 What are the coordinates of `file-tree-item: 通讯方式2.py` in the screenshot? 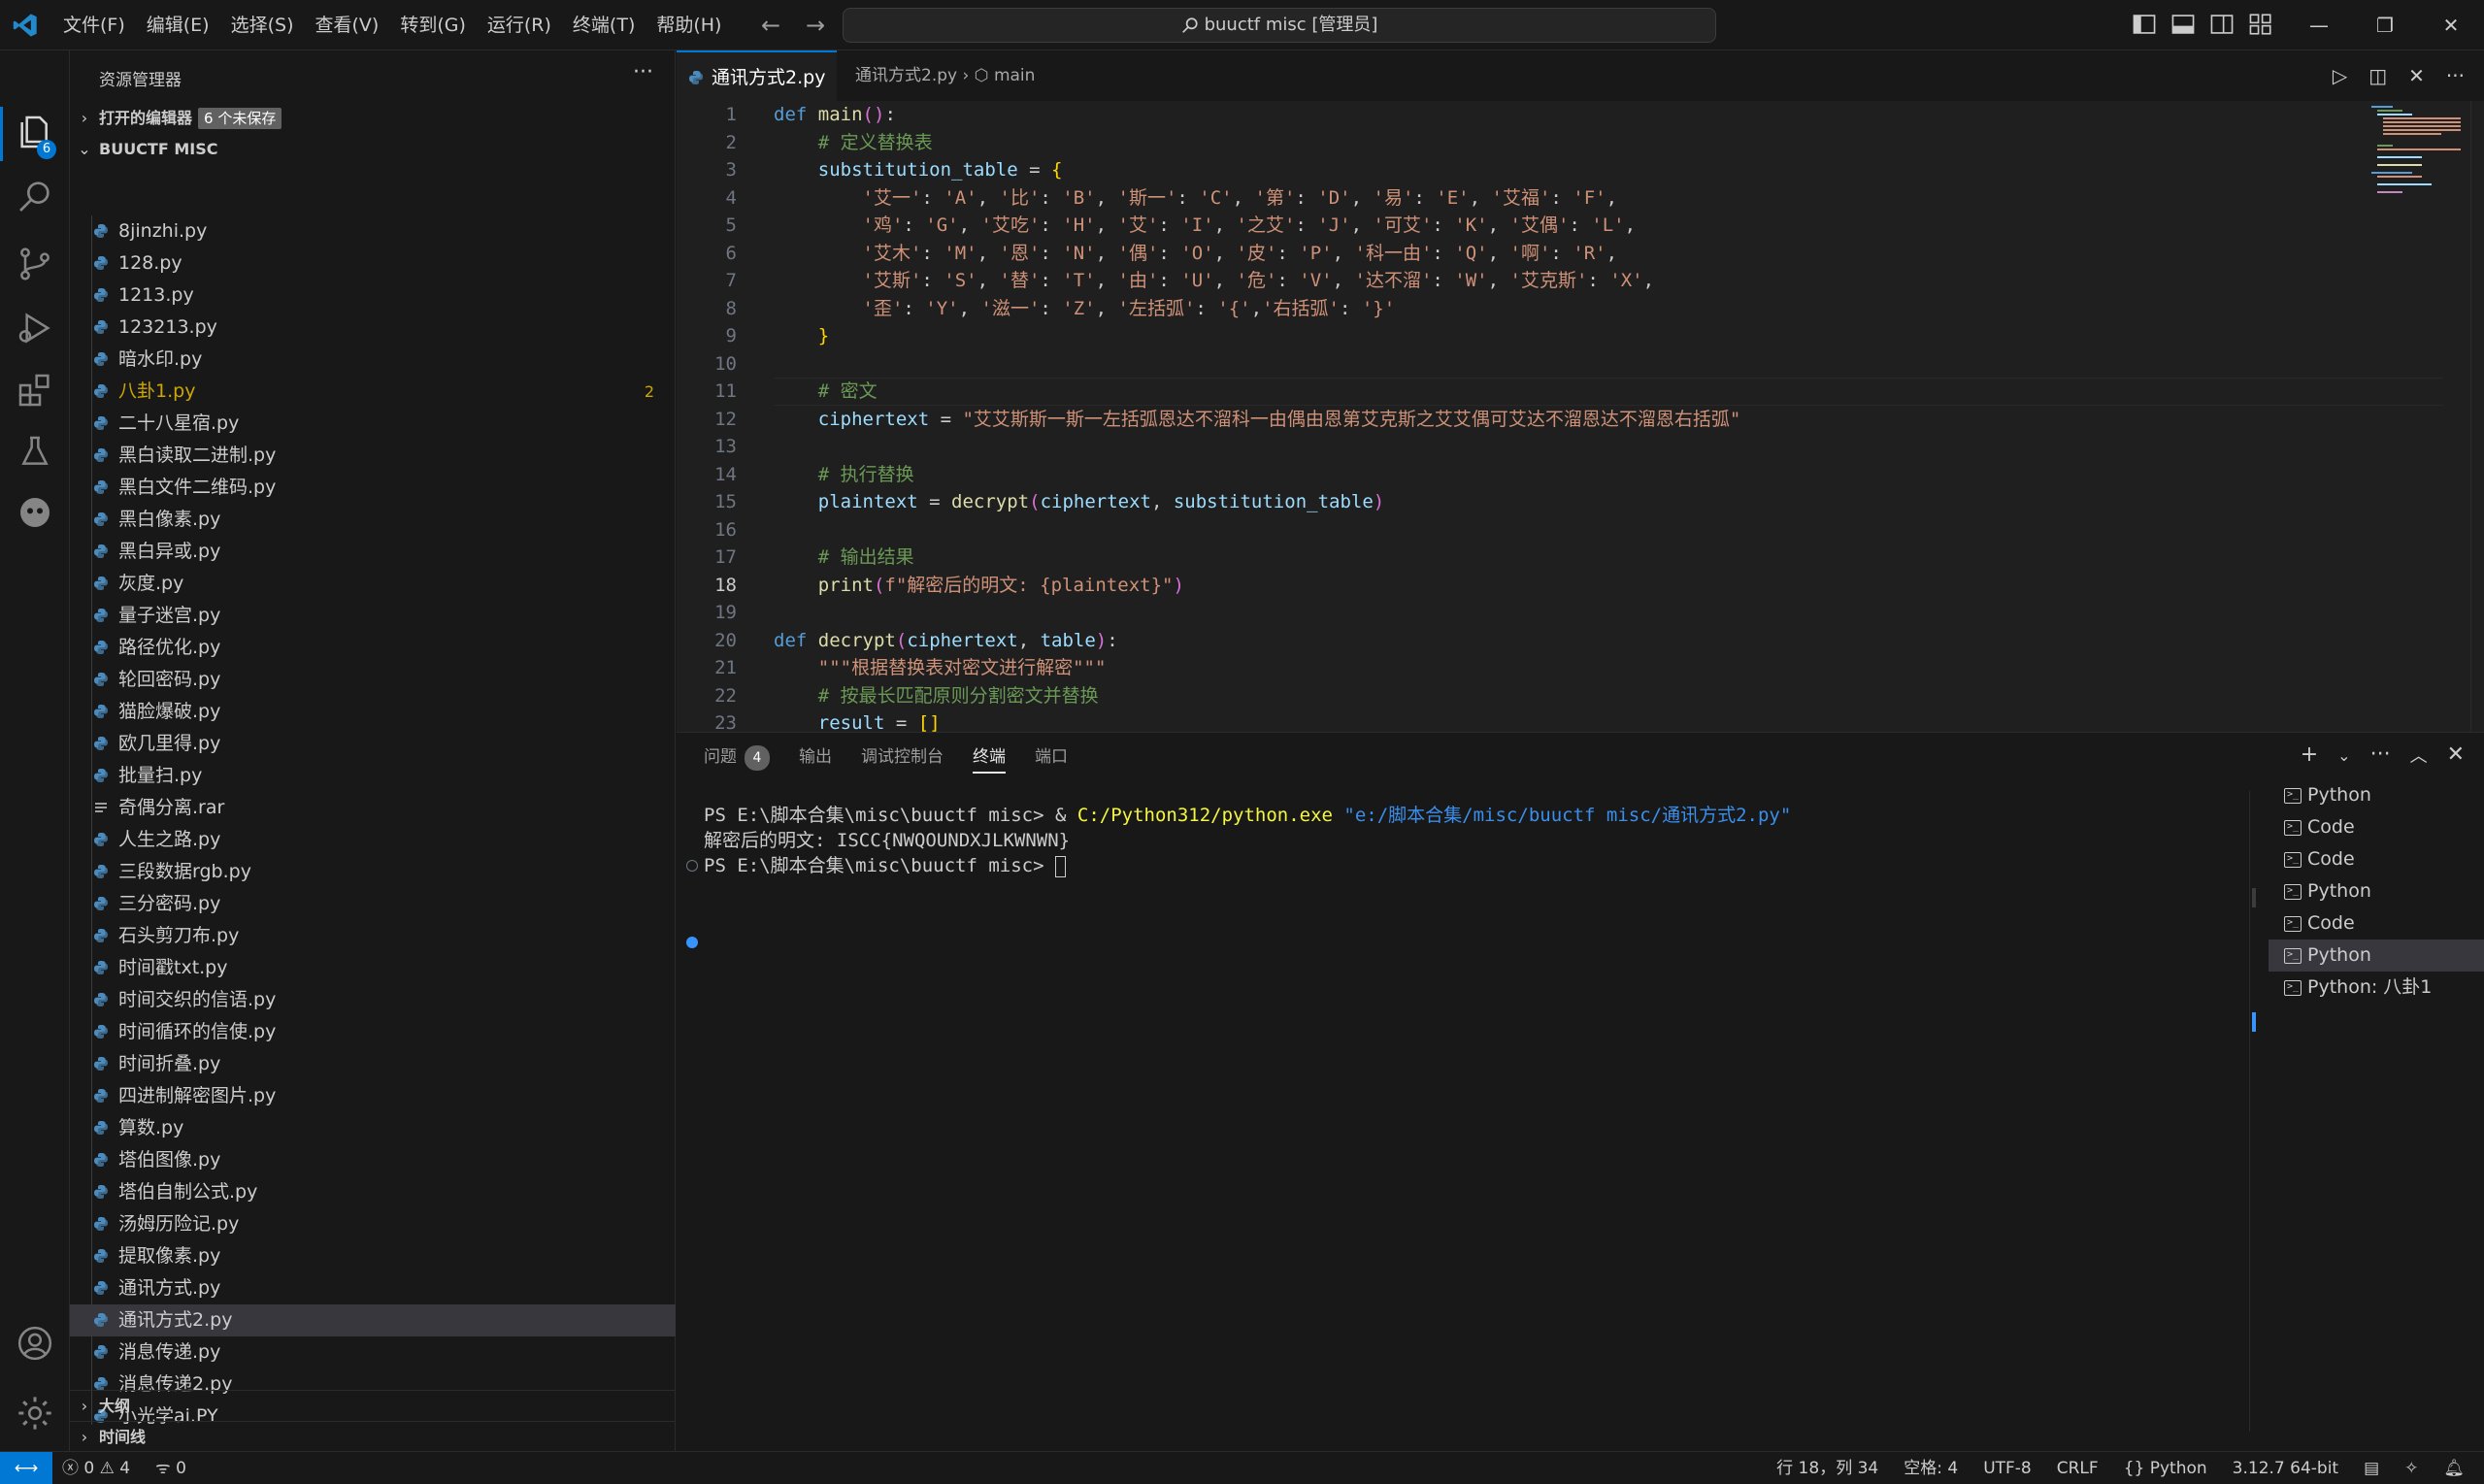 It's located at (373, 1320).